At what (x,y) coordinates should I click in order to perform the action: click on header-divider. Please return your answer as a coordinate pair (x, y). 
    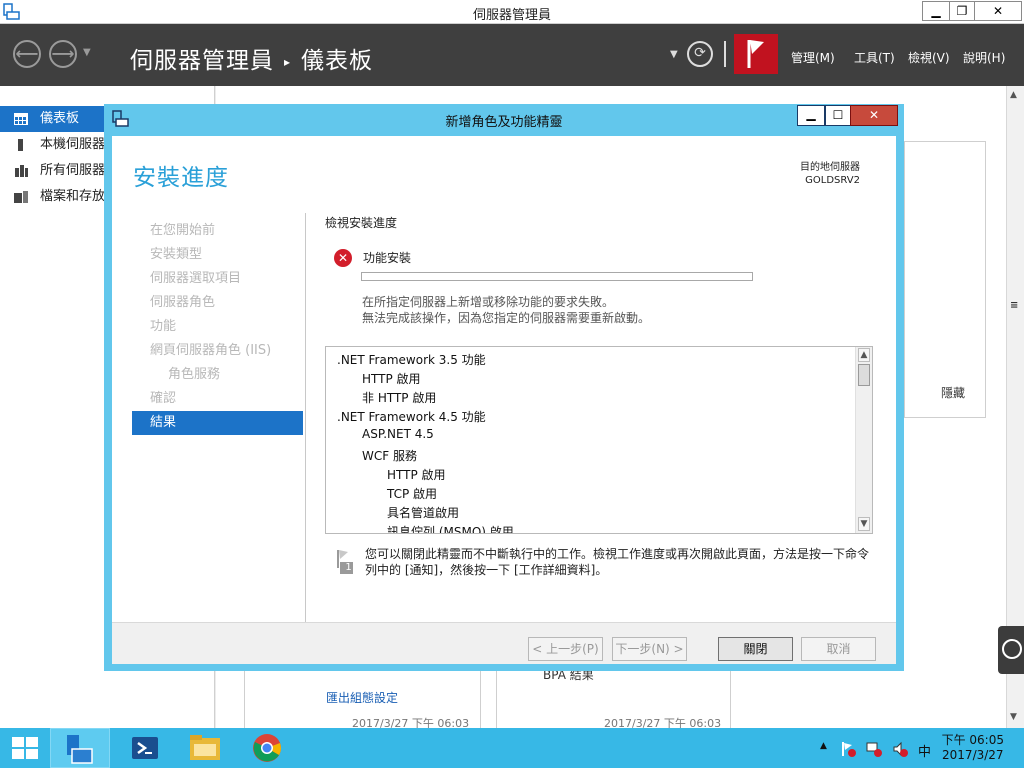
    Looking at the image, I should click on (725, 54).